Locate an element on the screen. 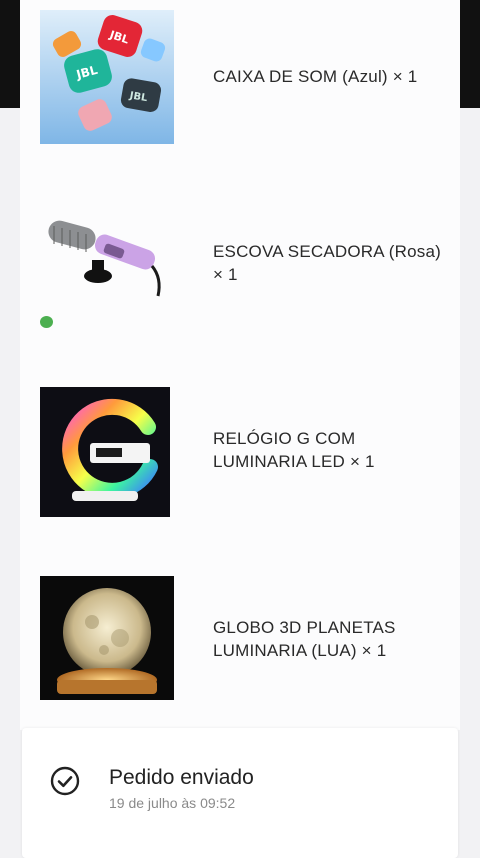 Image resolution: width=480 pixels, height=858 pixels. g-clock-led-lamp-image is located at coordinates (105, 452).